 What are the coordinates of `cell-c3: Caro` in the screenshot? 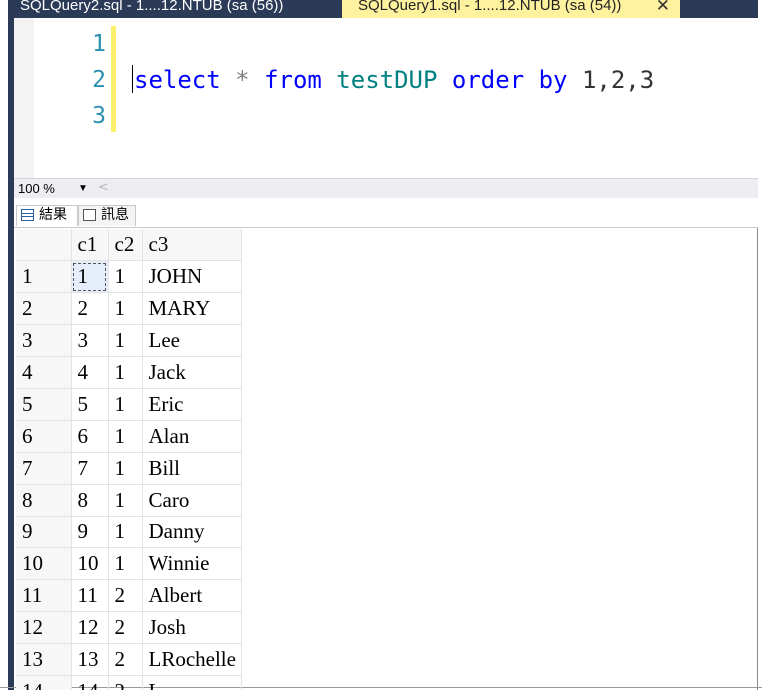 It's located at (192, 500).